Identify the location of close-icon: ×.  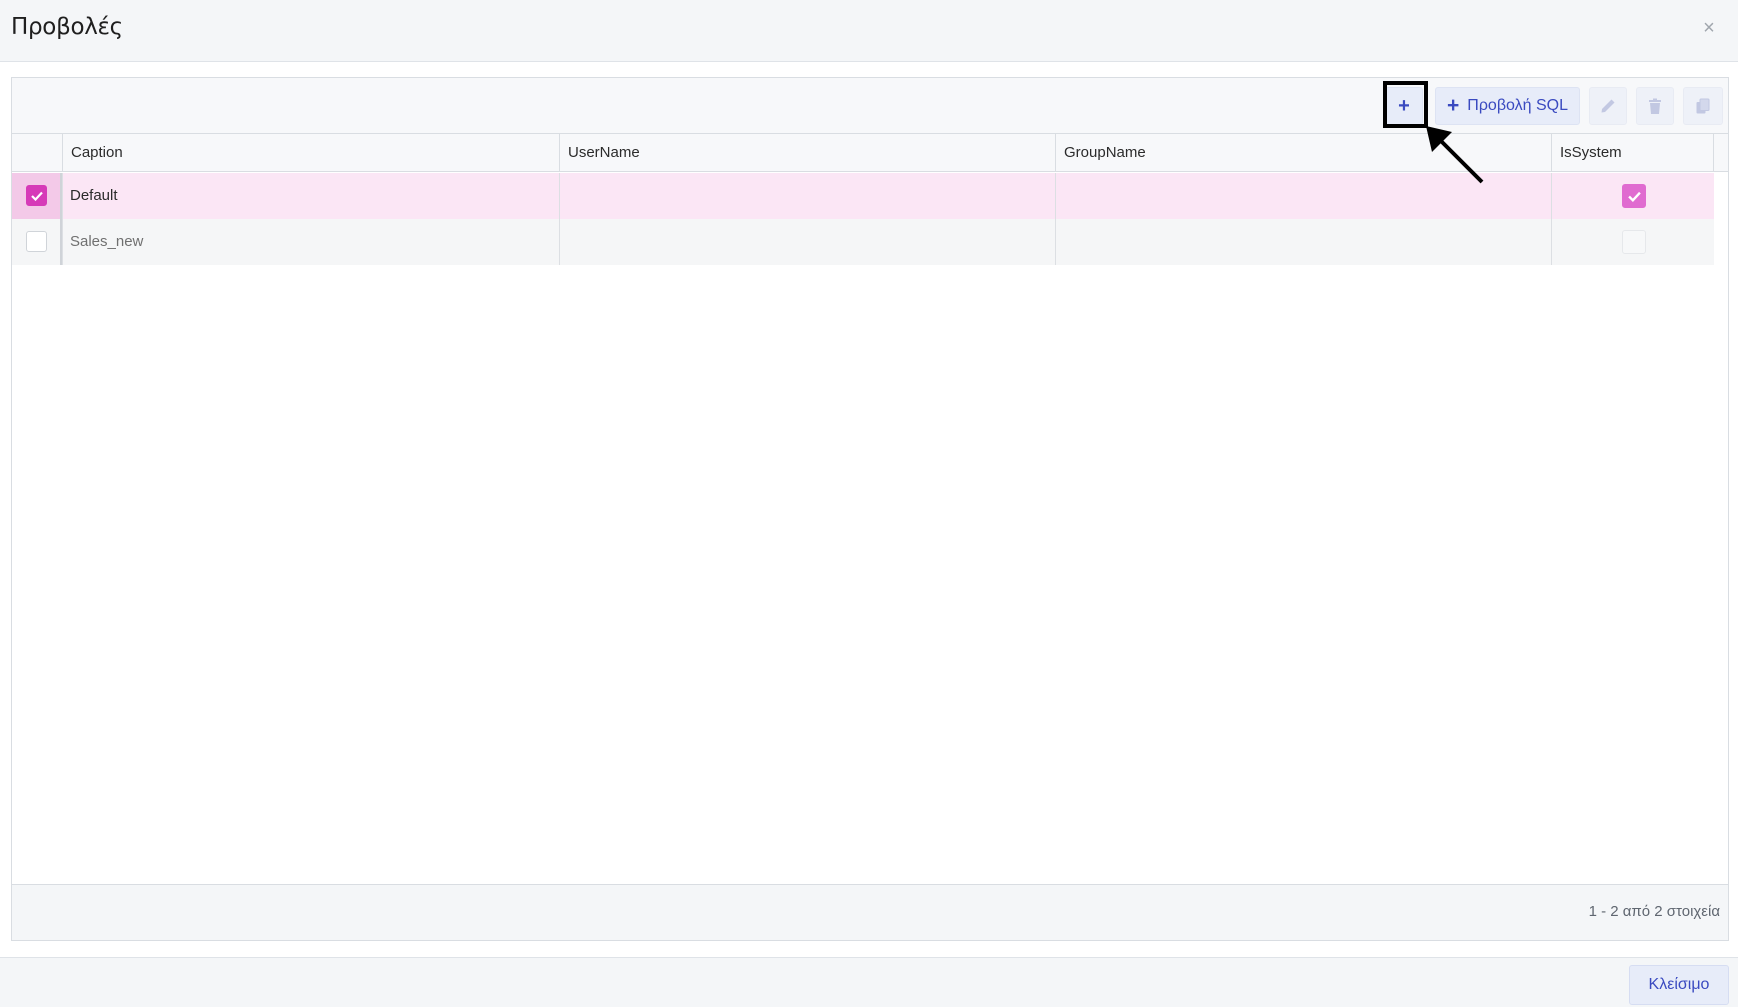
(1709, 28).